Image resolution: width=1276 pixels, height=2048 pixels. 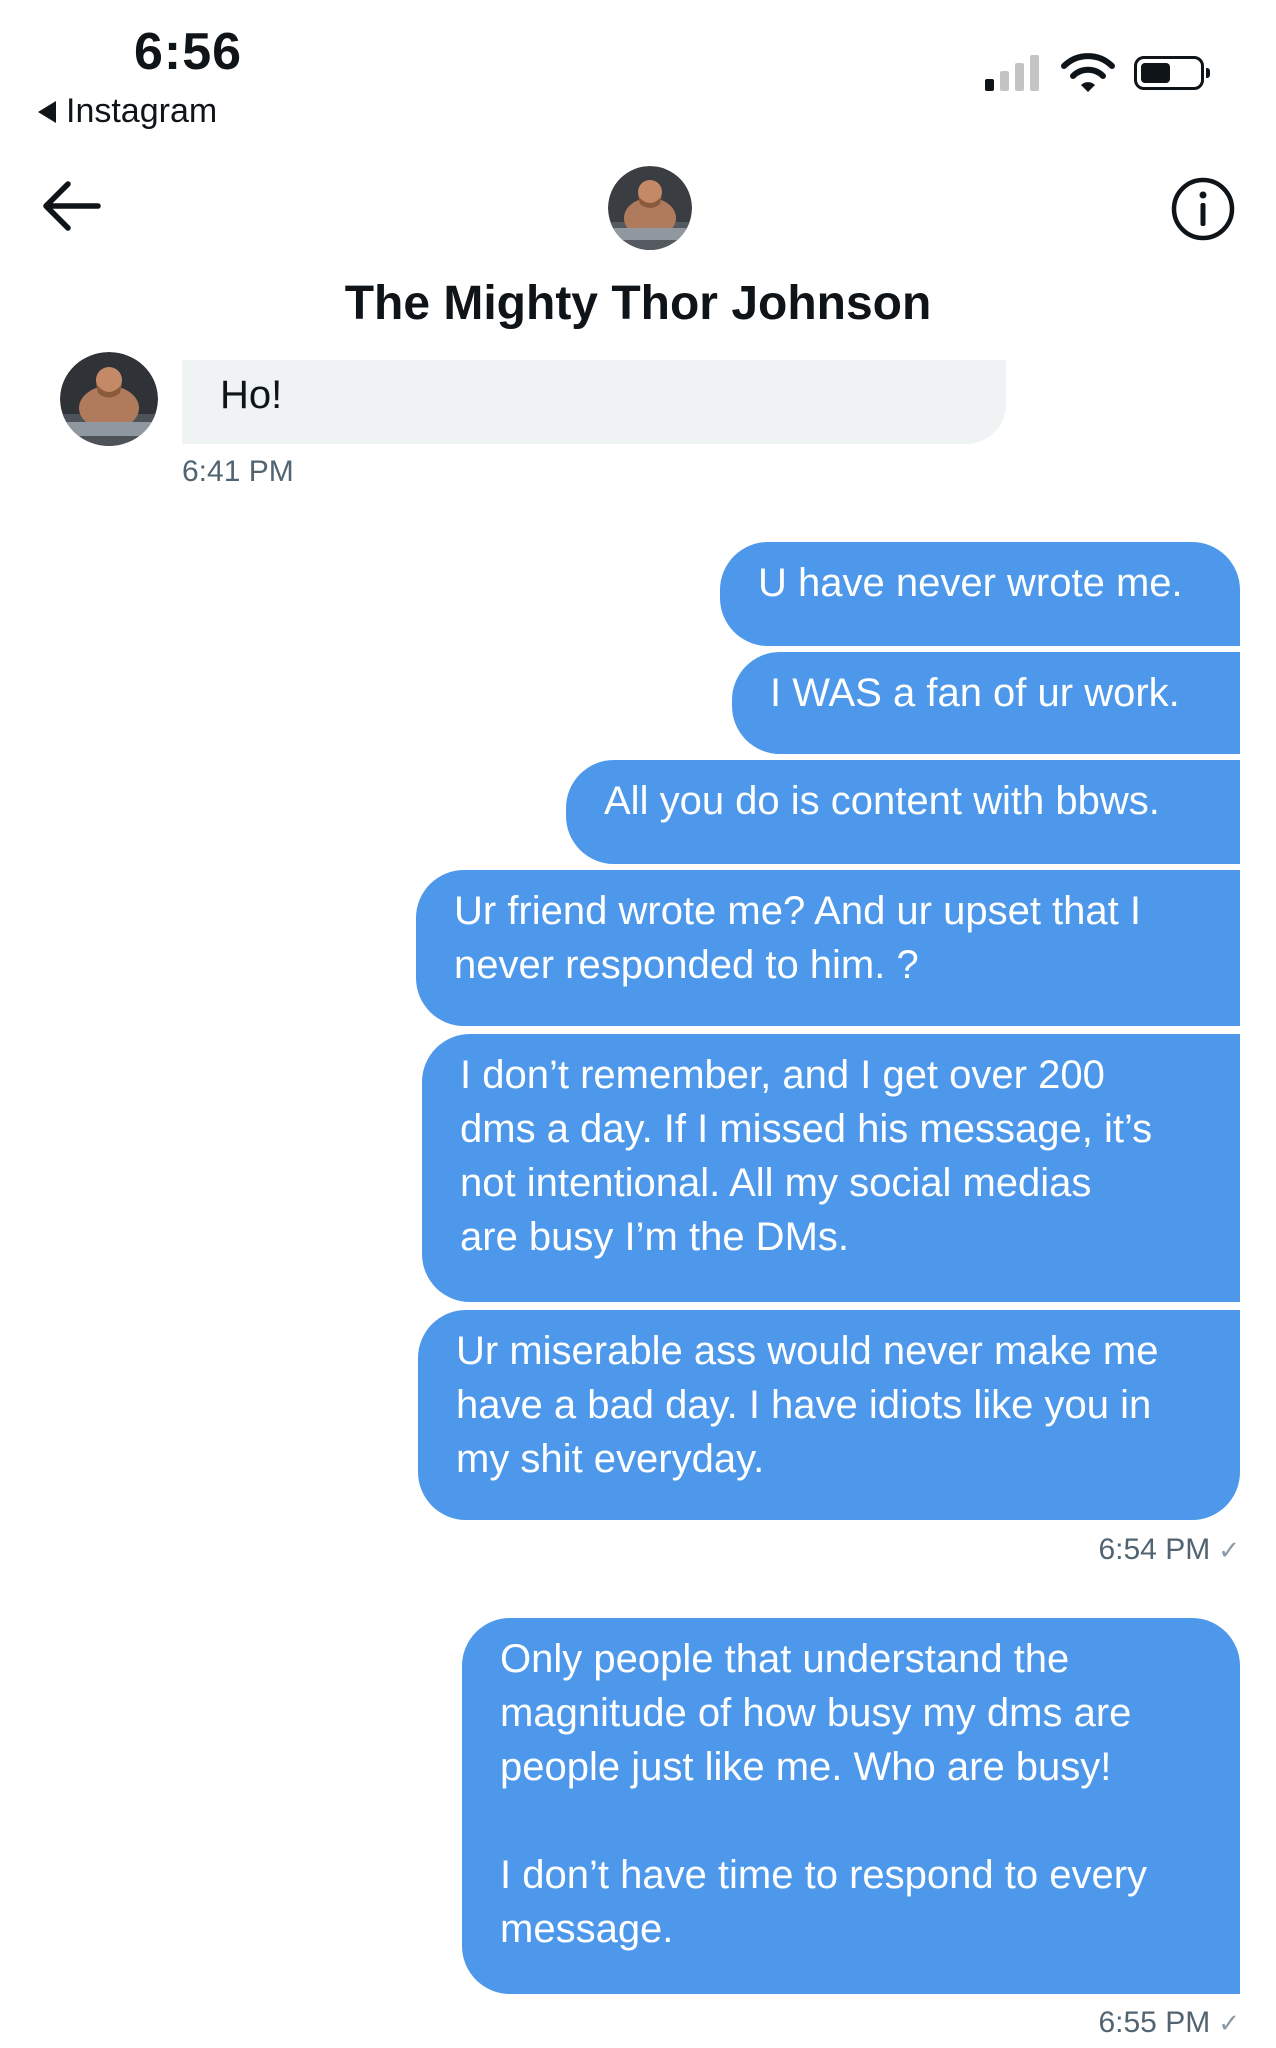 I want to click on back-triangle-icon, so click(x=47, y=111).